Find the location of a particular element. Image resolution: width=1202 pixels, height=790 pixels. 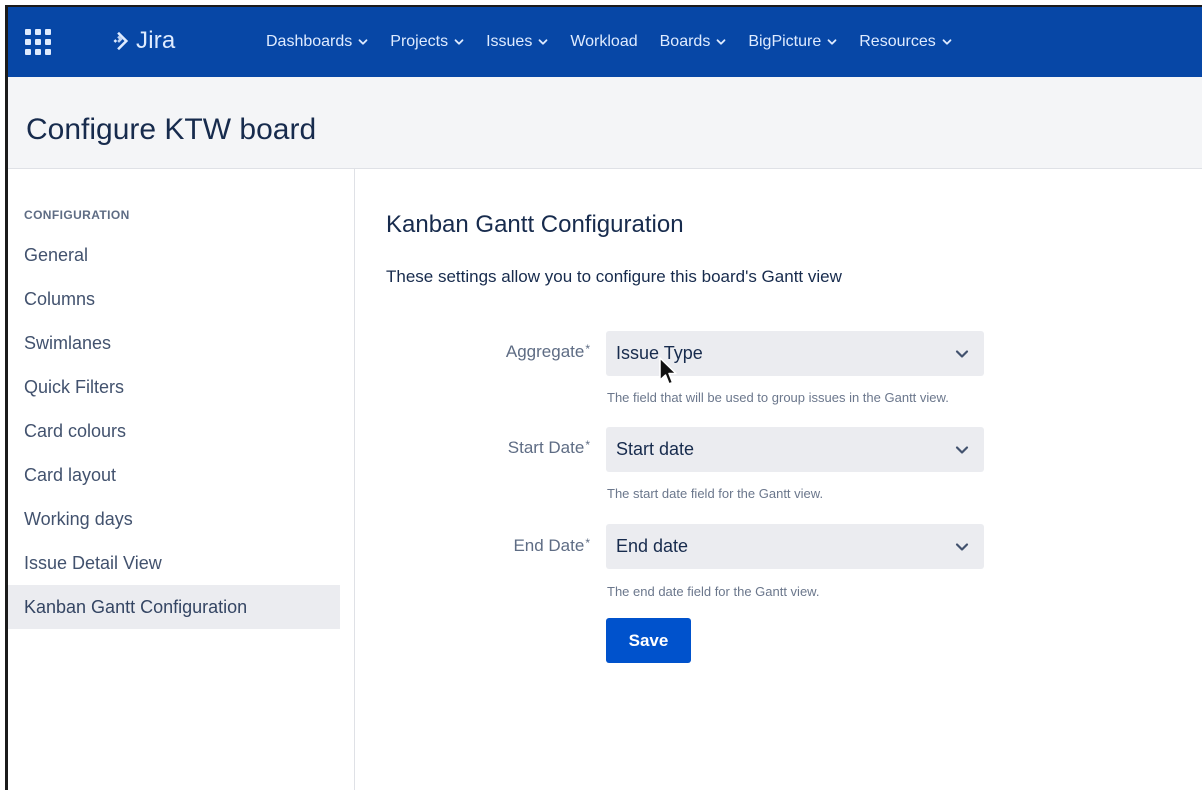

start-date-help: The start date field for the Gantt view. is located at coordinates (715, 493).